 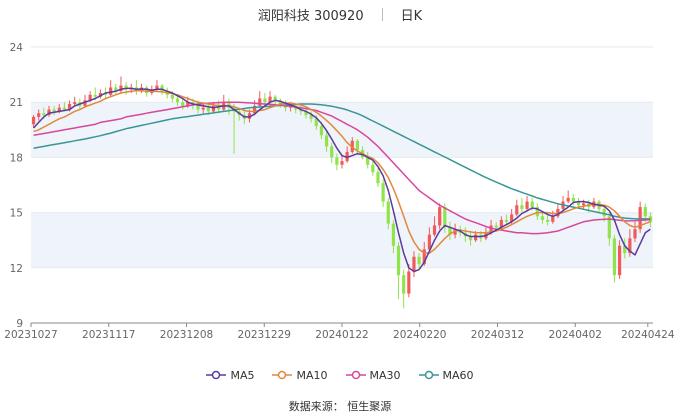 What do you see at coordinates (419, 335) in the screenshot?
I see `x-tick-label: 20240220` at bounding box center [419, 335].